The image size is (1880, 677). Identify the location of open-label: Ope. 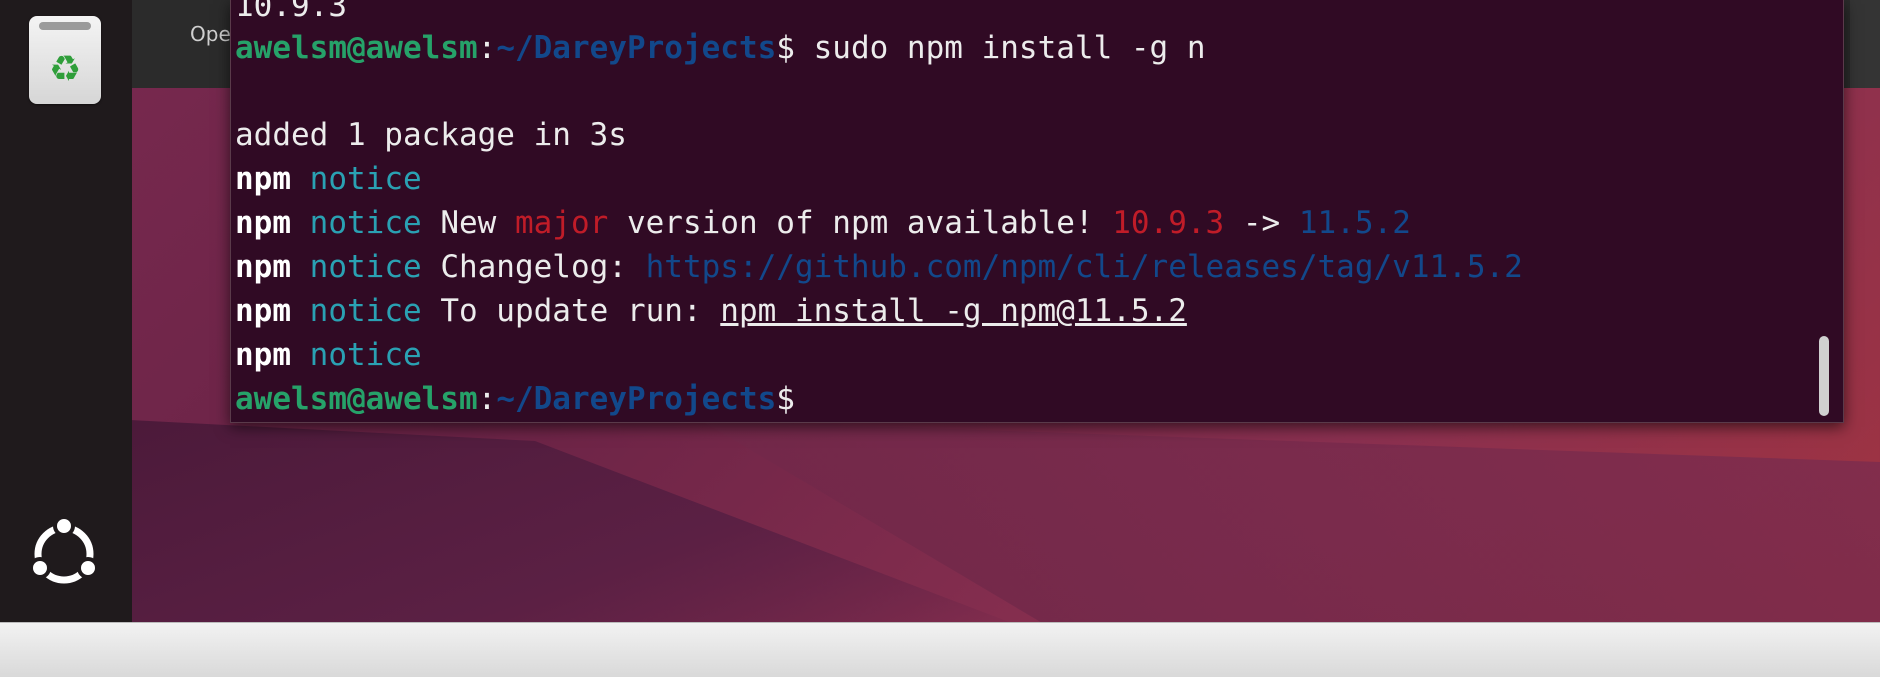
(210, 34).